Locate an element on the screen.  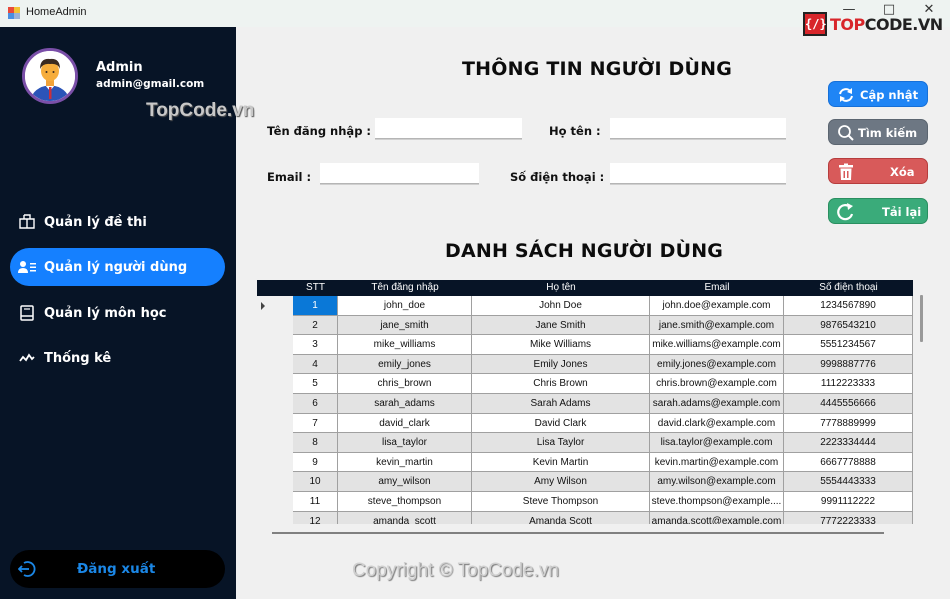
row-email-cell: kevin.martin@example.com is located at coordinates (717, 462).